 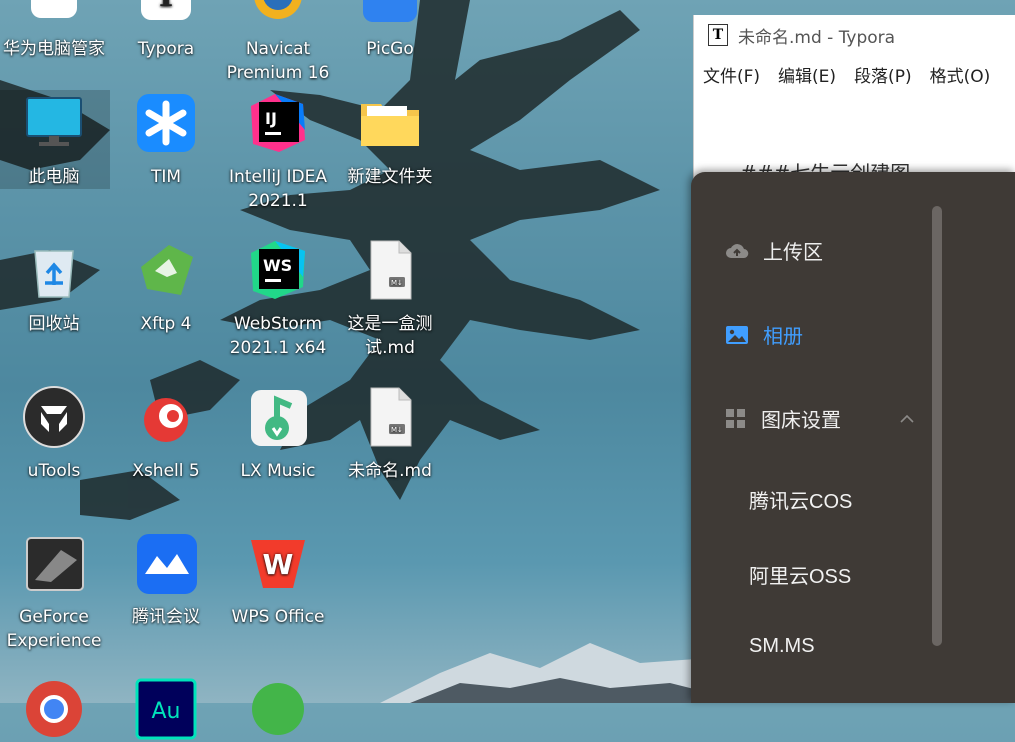 I want to click on nav-album: 相册, so click(x=764, y=334).